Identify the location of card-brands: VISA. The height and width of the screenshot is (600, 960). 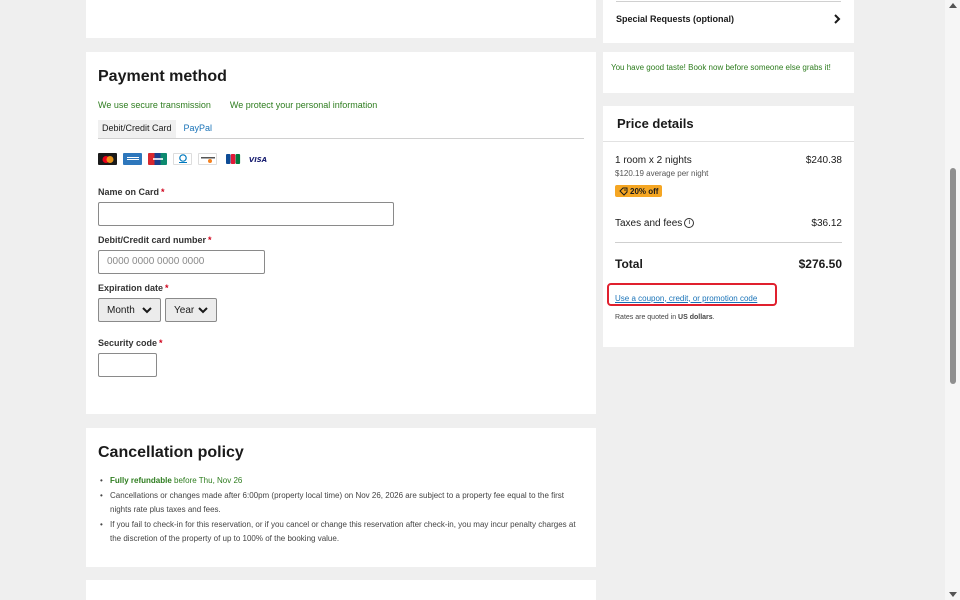
(341, 159).